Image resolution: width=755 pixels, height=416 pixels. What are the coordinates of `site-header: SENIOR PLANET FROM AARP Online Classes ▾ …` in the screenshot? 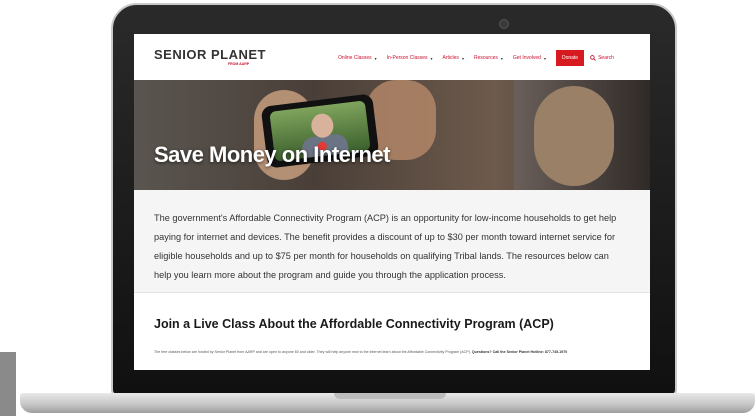 It's located at (392, 57).